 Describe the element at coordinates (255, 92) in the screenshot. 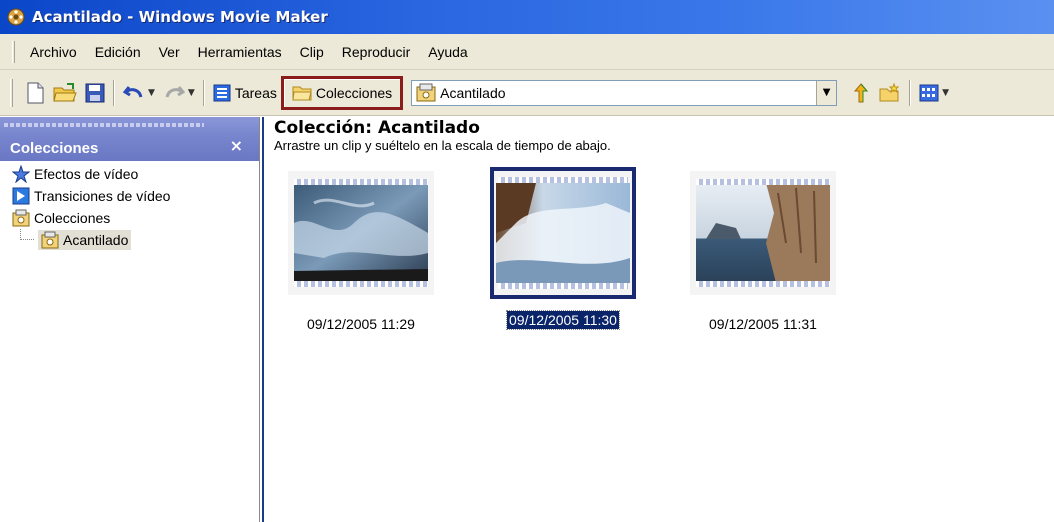

I see `tasks-label: Tareas` at that location.